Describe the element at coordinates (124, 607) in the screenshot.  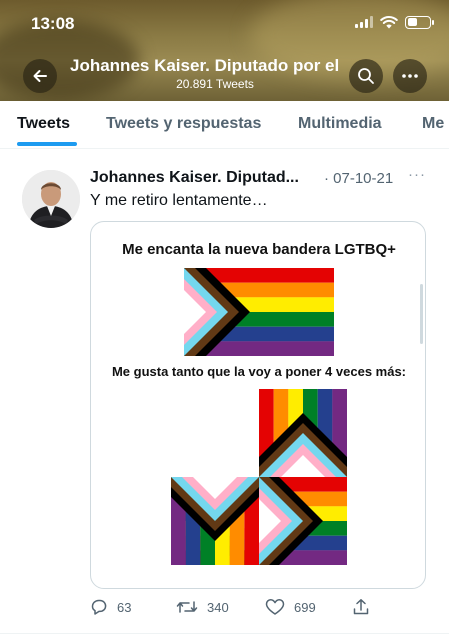
I see `reply-count: 63` at that location.